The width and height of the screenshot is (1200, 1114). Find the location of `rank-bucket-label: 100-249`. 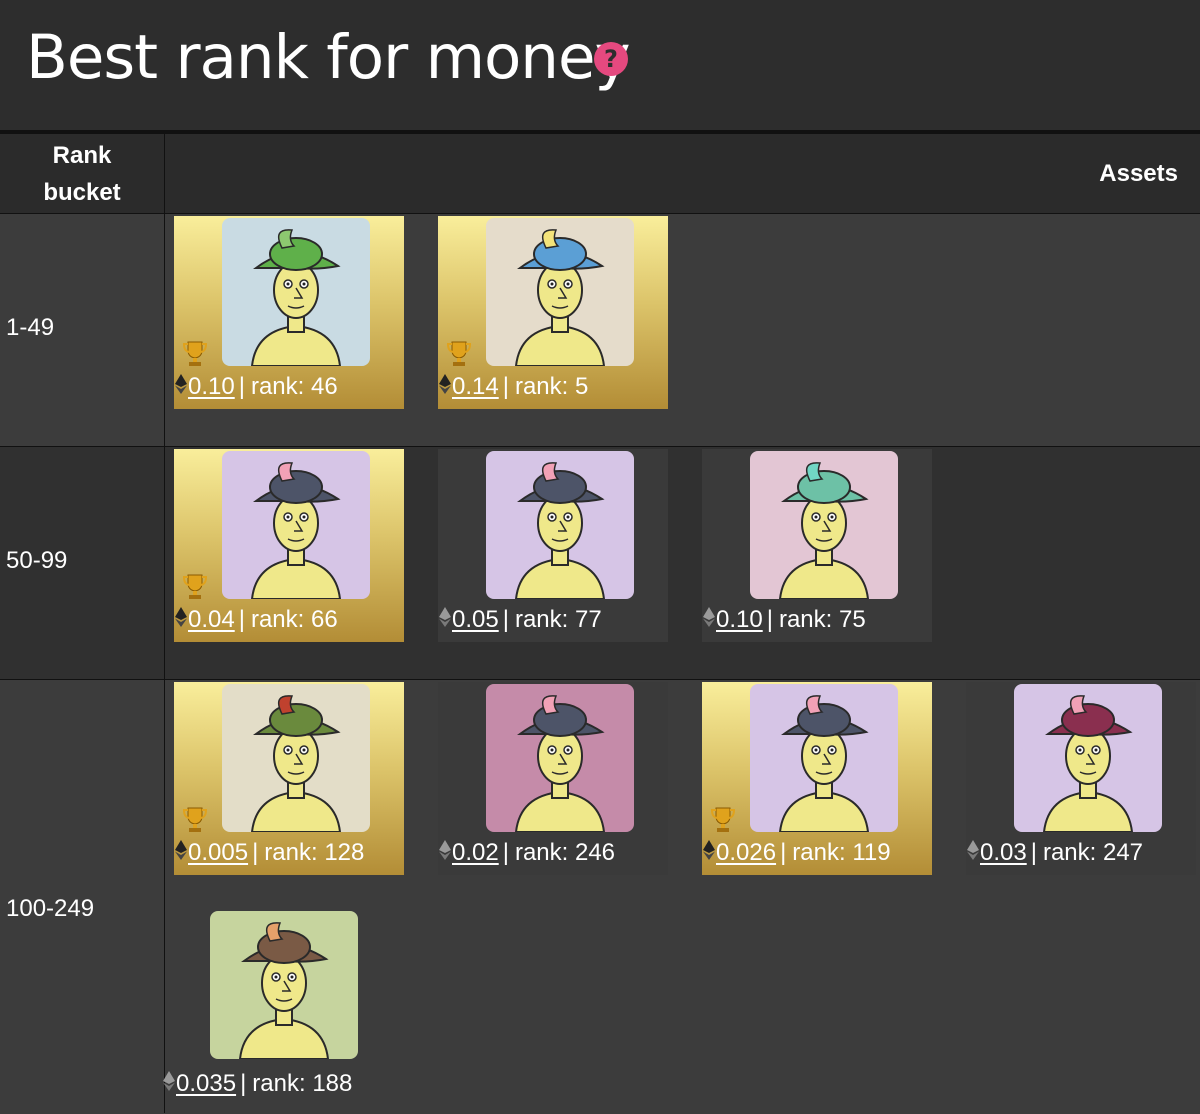

rank-bucket-label: 100-249 is located at coordinates (50, 908).